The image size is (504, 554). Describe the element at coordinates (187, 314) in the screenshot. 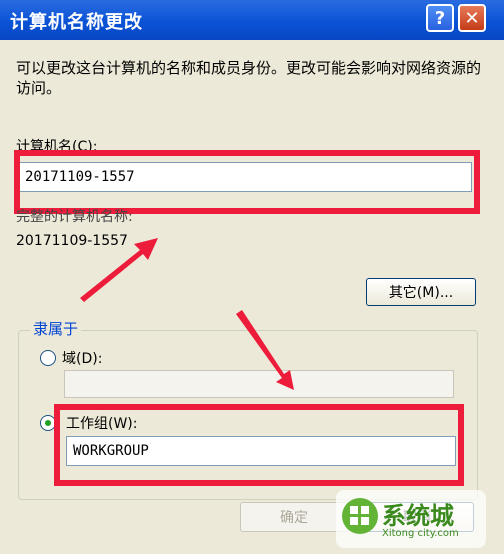

I see `arrow-icon` at that location.